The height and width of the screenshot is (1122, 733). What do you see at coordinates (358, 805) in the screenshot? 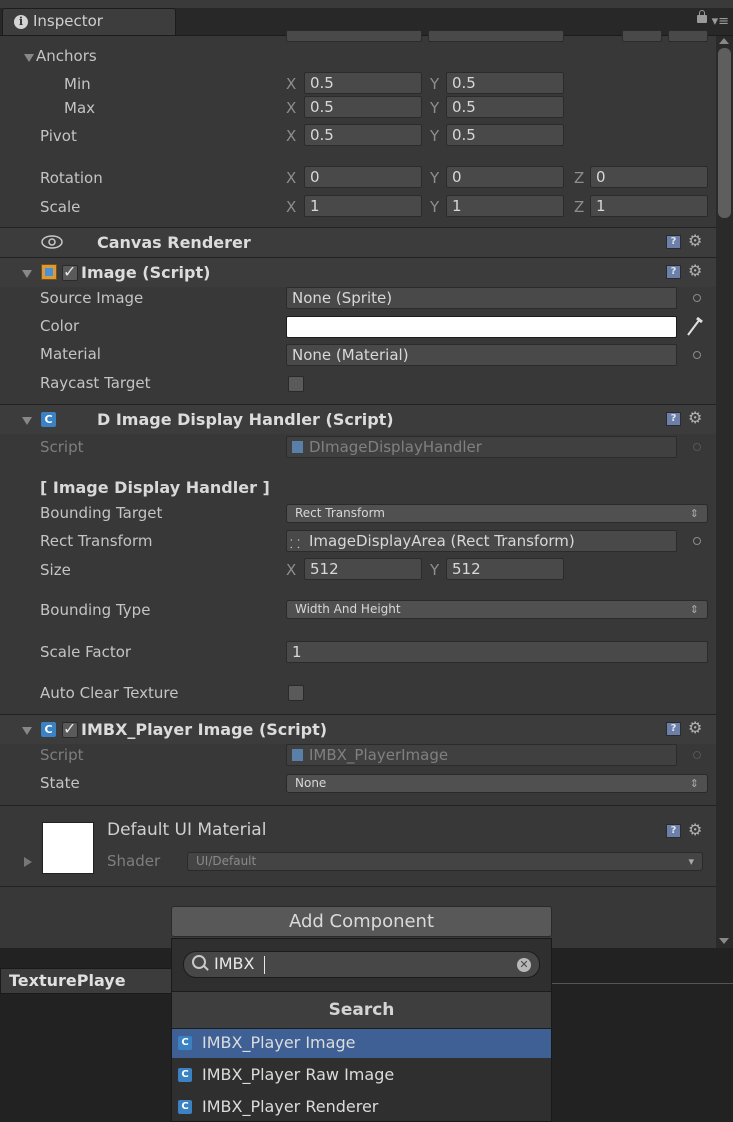
I see `divider` at bounding box center [358, 805].